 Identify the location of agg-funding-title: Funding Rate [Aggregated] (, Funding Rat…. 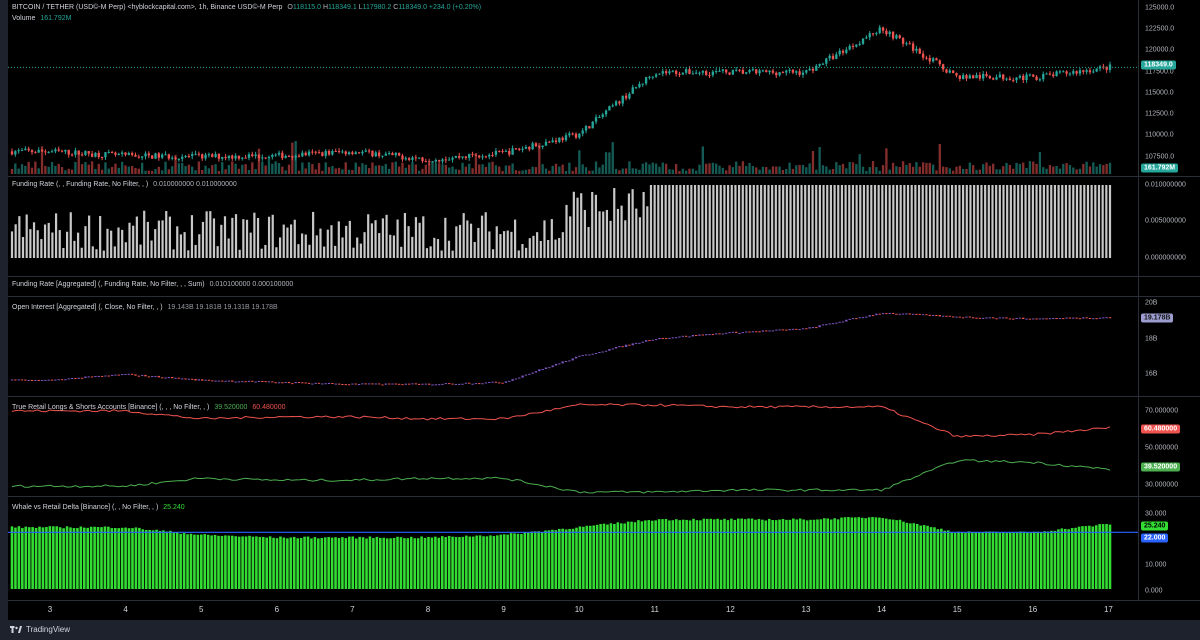
(108, 284).